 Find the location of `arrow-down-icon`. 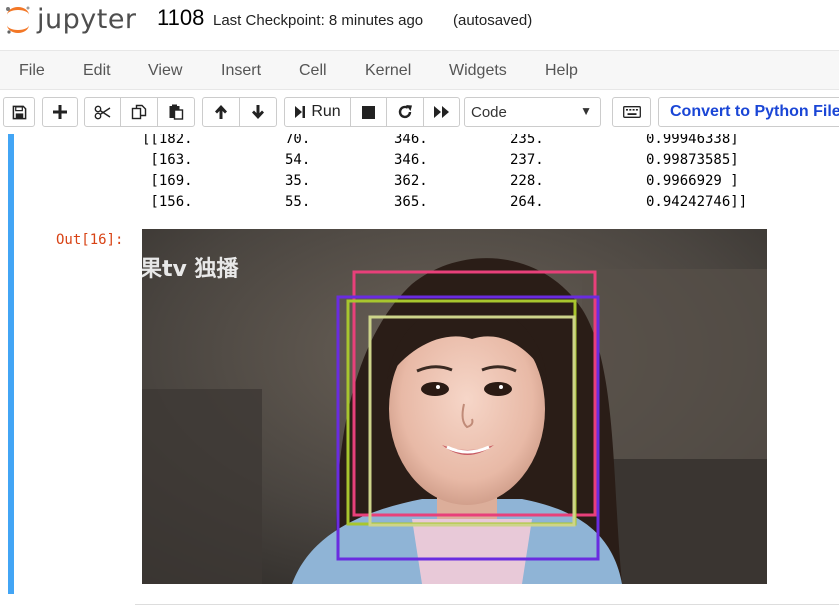

arrow-down-icon is located at coordinates (258, 112).